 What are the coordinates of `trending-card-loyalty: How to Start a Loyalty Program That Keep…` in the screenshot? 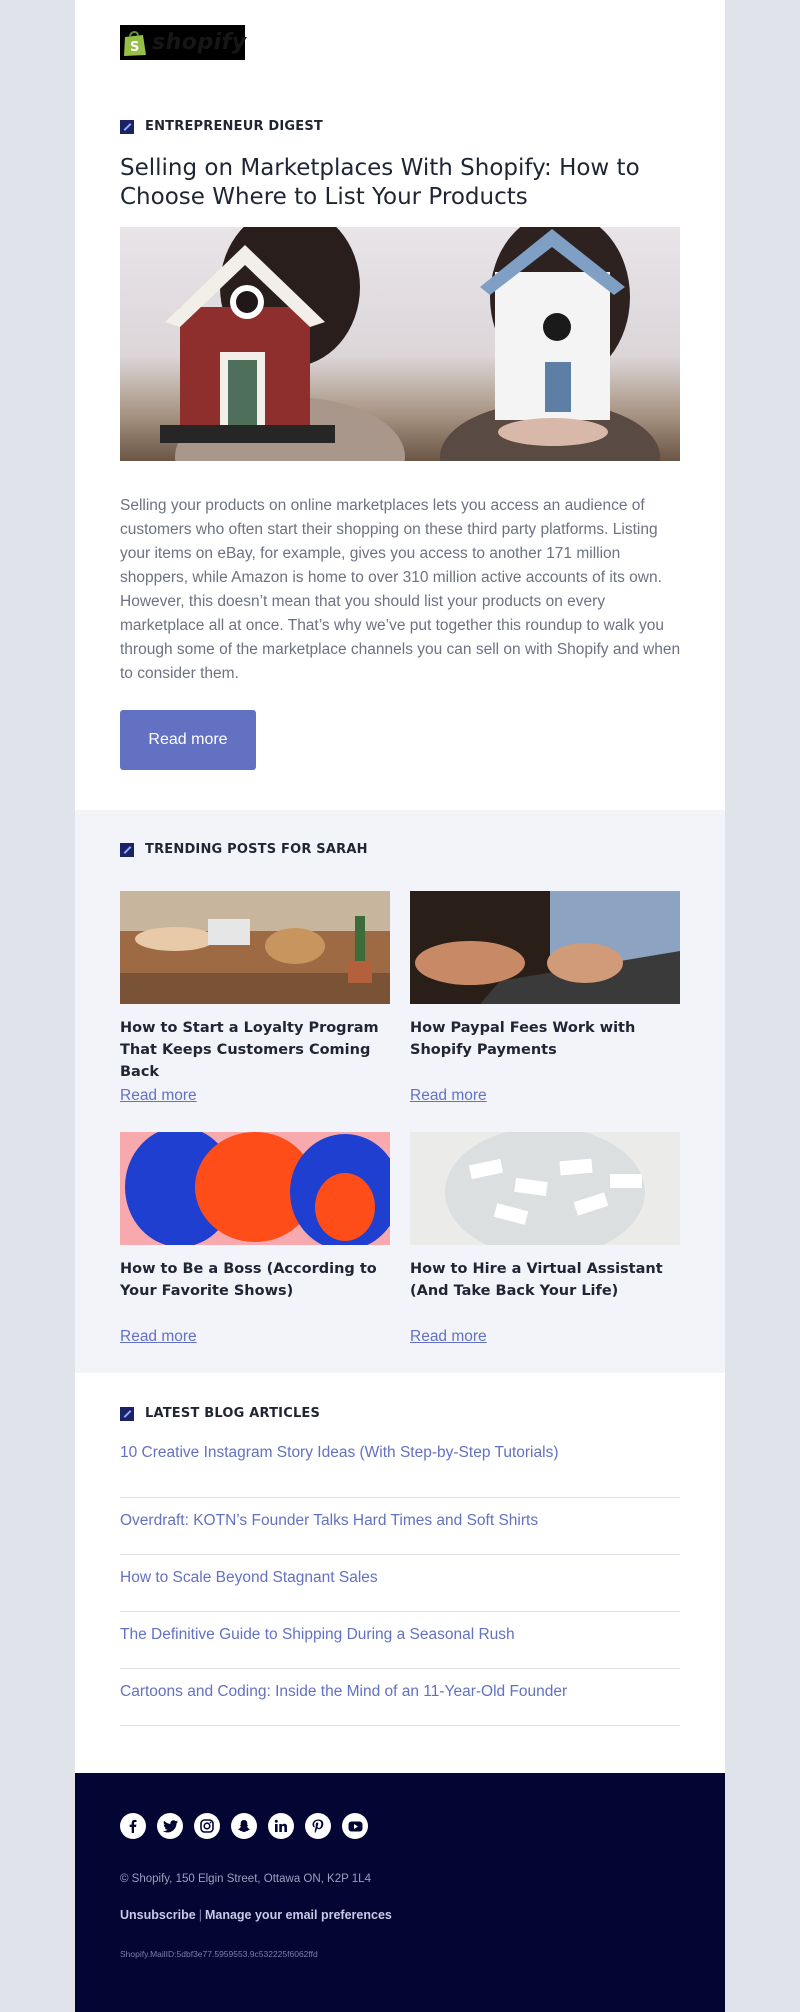 It's located at (255, 997).